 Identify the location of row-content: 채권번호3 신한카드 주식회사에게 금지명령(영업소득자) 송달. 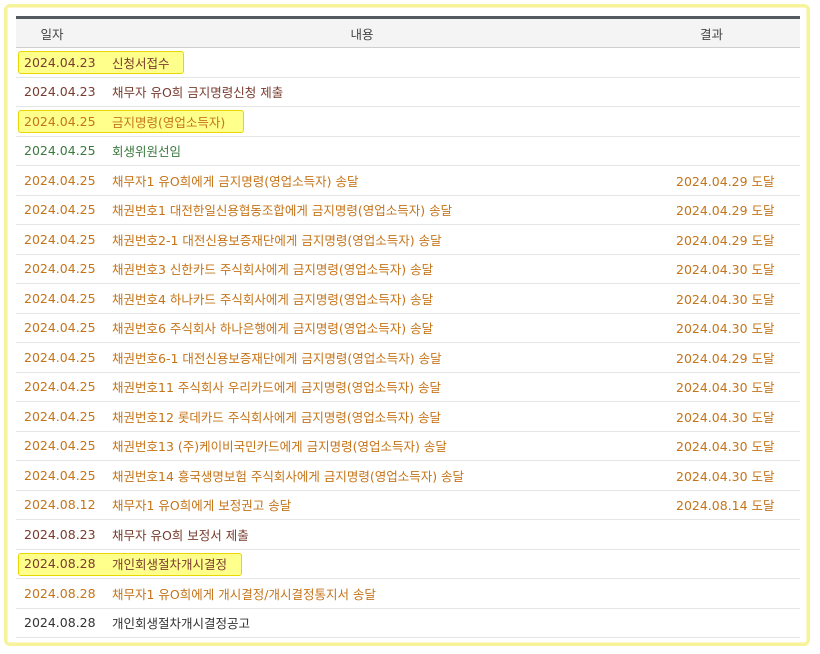
(273, 270).